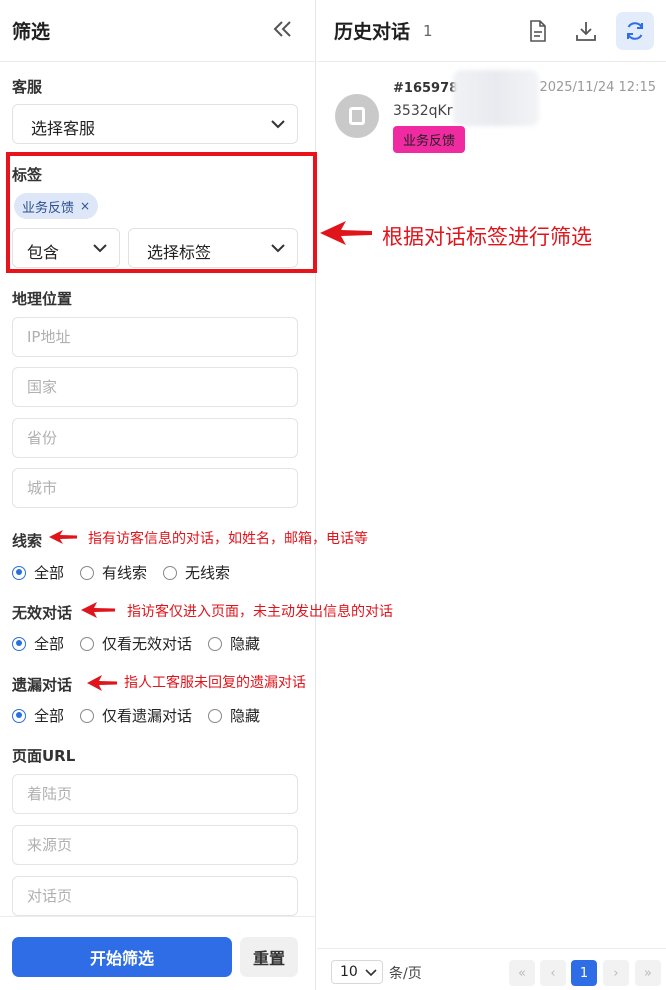  I want to click on conversation-id: #165978, so click(426, 88).